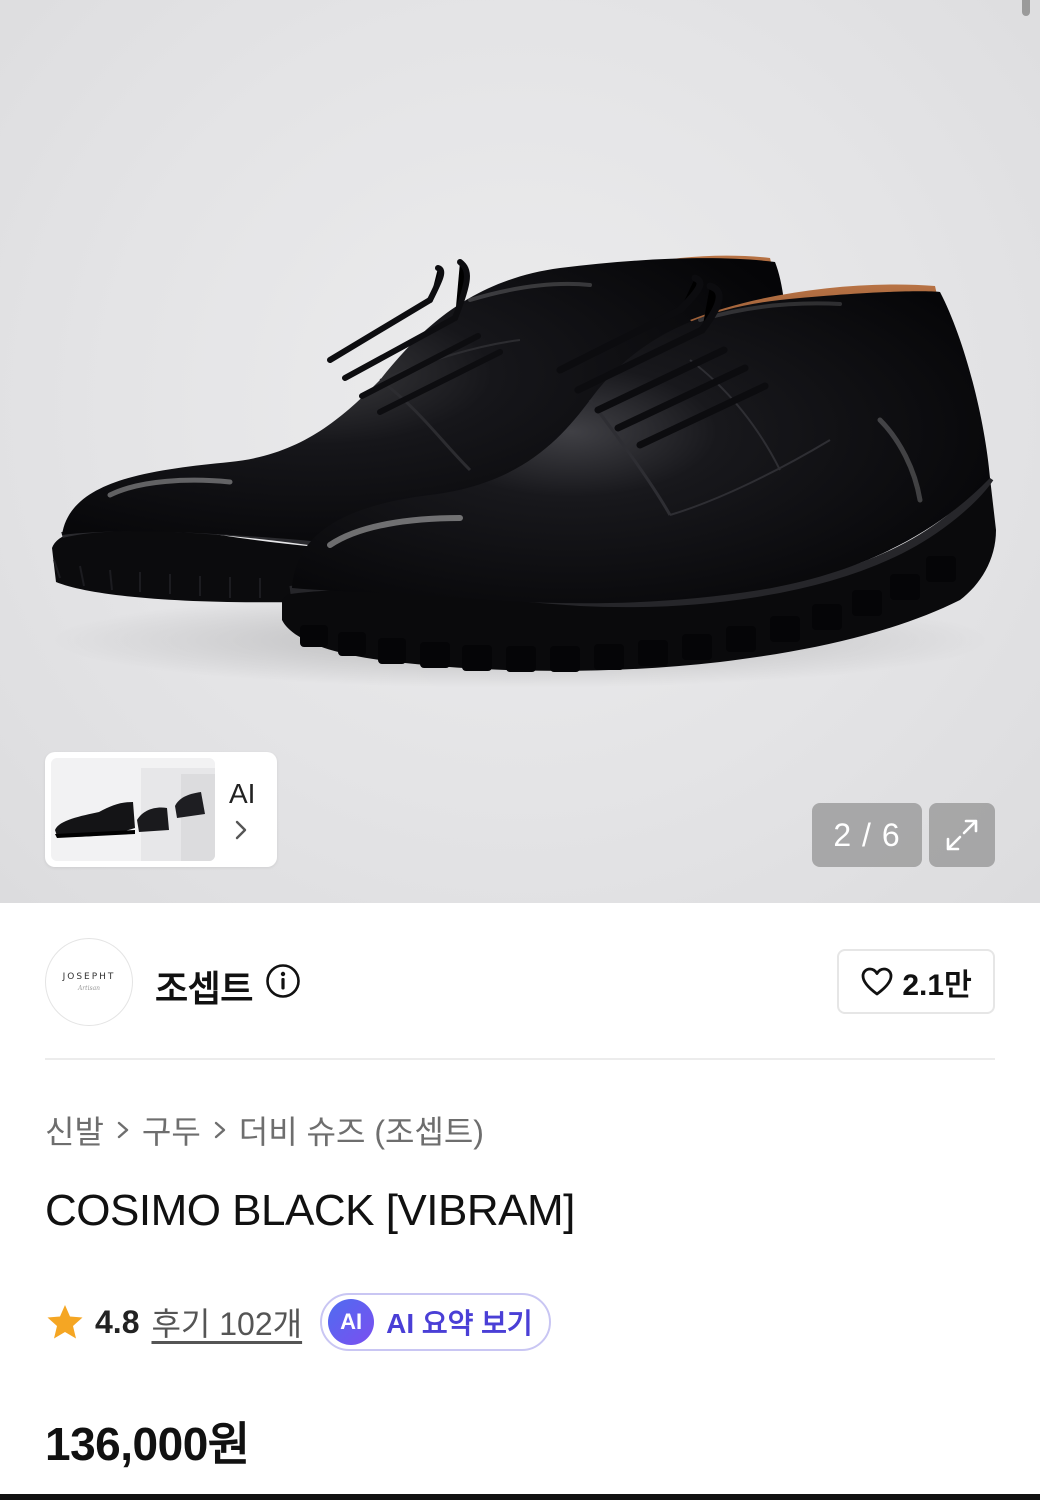 This screenshot has width=1040, height=1500. Describe the element at coordinates (459, 1323) in the screenshot. I see `ai-summary-label: AI 요약 보기` at that location.